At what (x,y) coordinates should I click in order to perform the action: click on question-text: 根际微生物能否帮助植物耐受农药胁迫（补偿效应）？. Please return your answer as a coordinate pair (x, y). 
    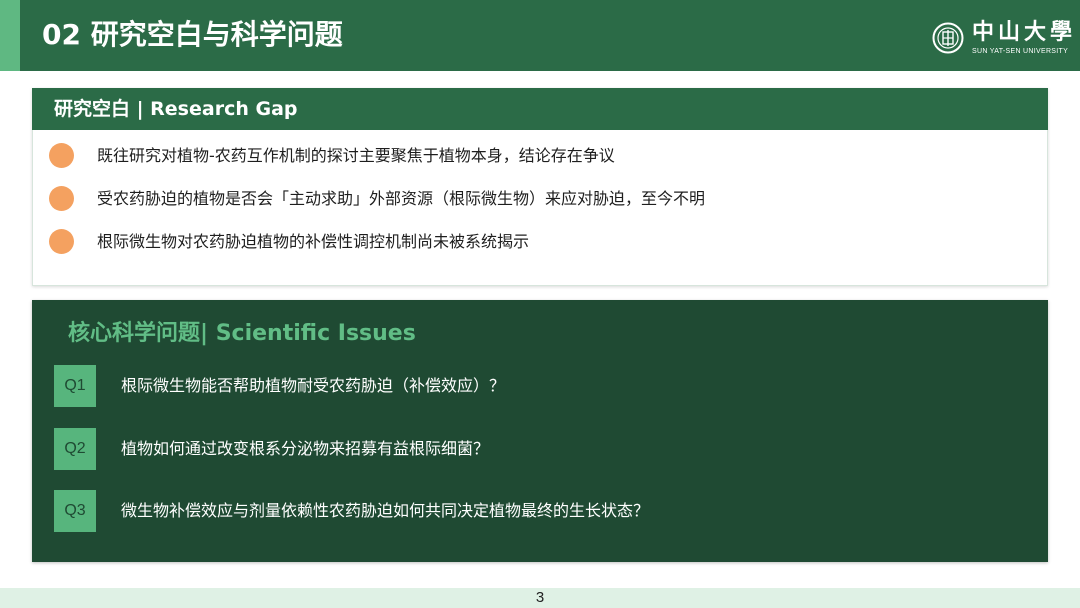
    Looking at the image, I should click on (313, 385).